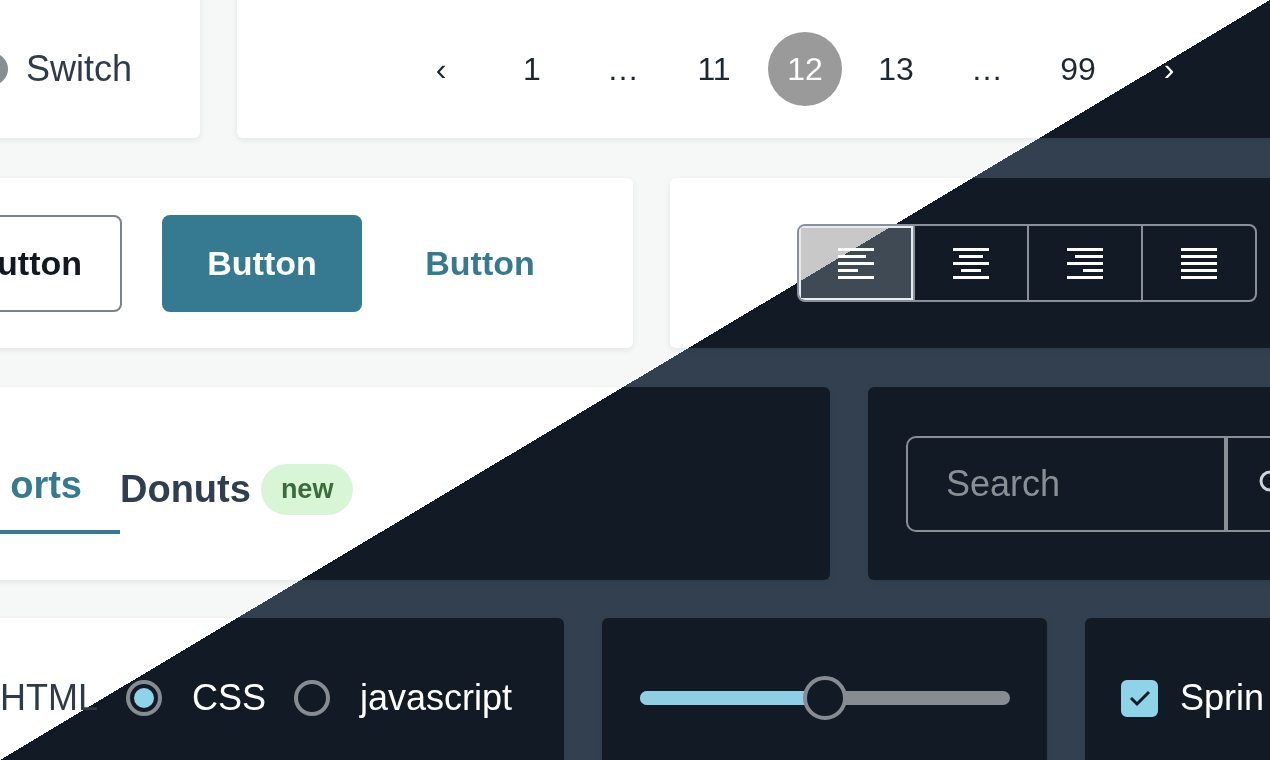 The image size is (1270, 760). I want to click on align-right-icon, so click(1085, 263).